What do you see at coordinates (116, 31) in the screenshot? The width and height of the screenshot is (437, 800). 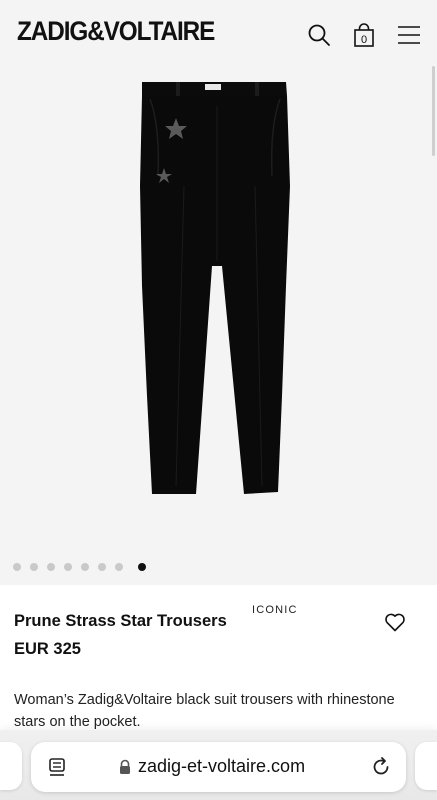 I see `brand-logo: ZADIG&VOLTAIRE` at bounding box center [116, 31].